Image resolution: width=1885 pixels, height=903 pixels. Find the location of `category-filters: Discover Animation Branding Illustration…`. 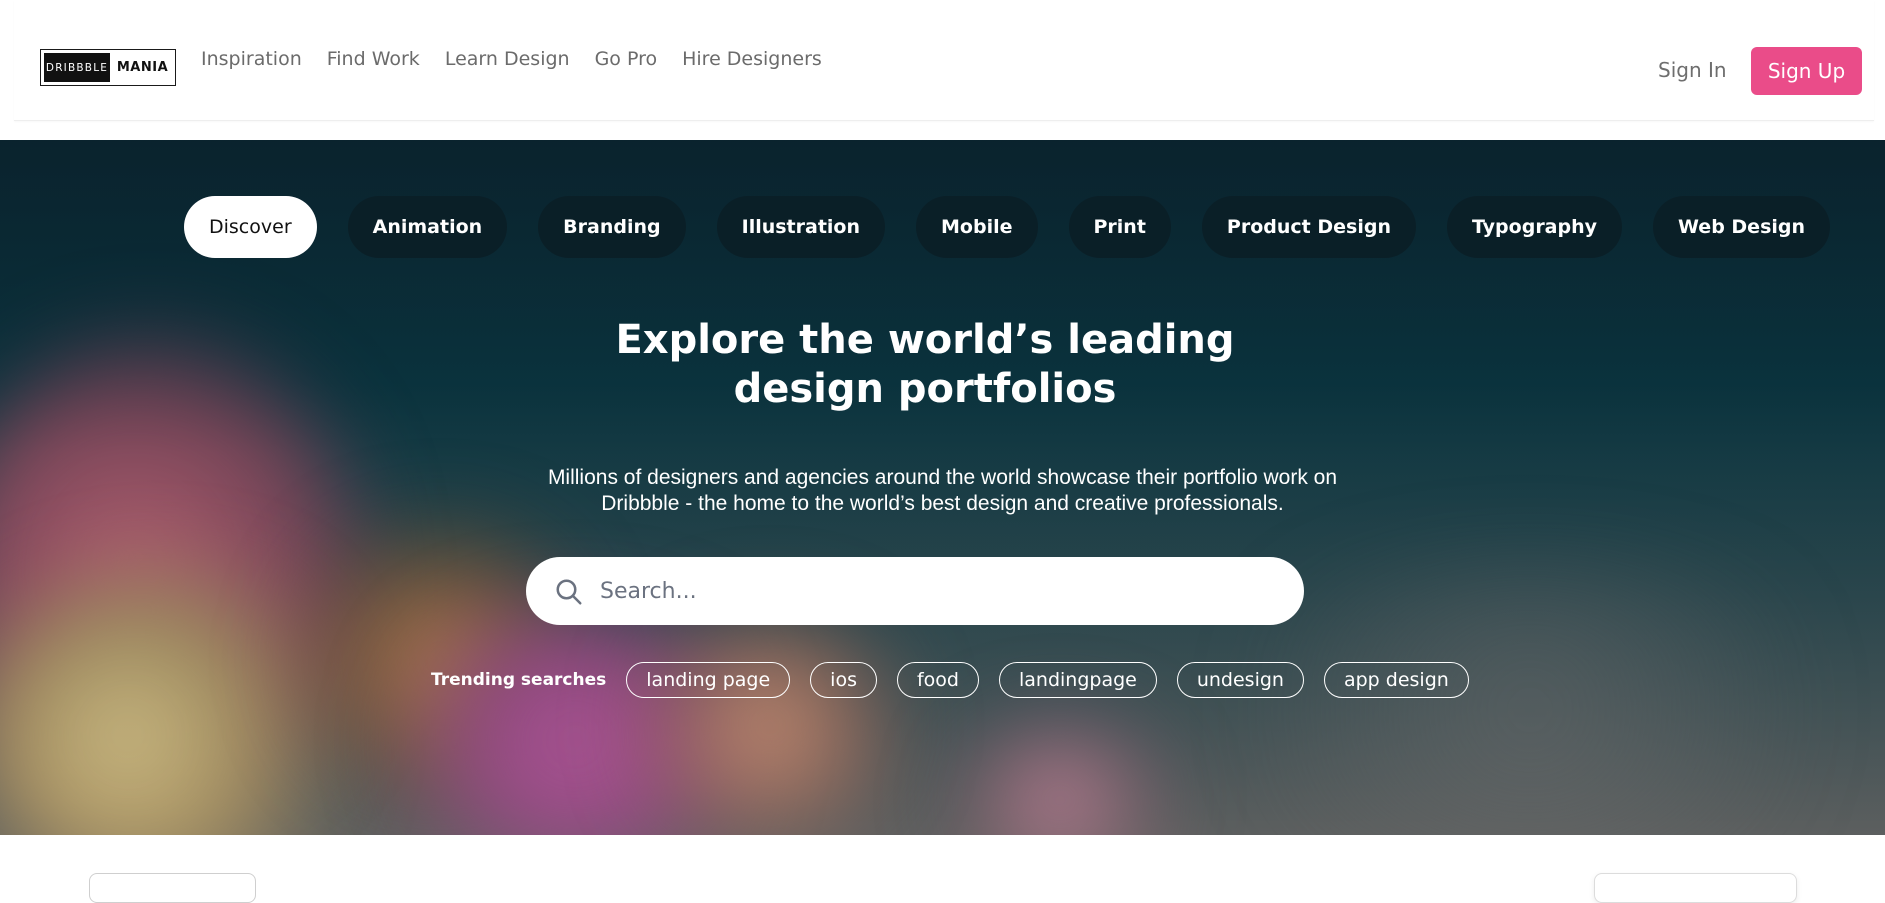

category-filters: Discover Animation Branding Illustration… is located at coordinates (1007, 227).